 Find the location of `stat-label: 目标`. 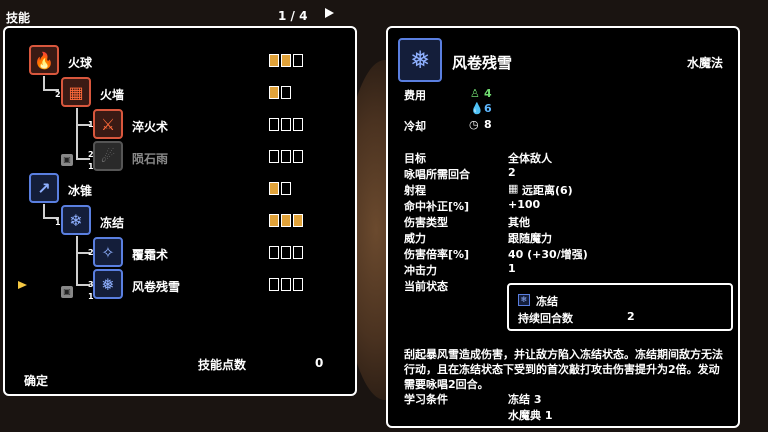

stat-label: 目标 is located at coordinates (415, 158).